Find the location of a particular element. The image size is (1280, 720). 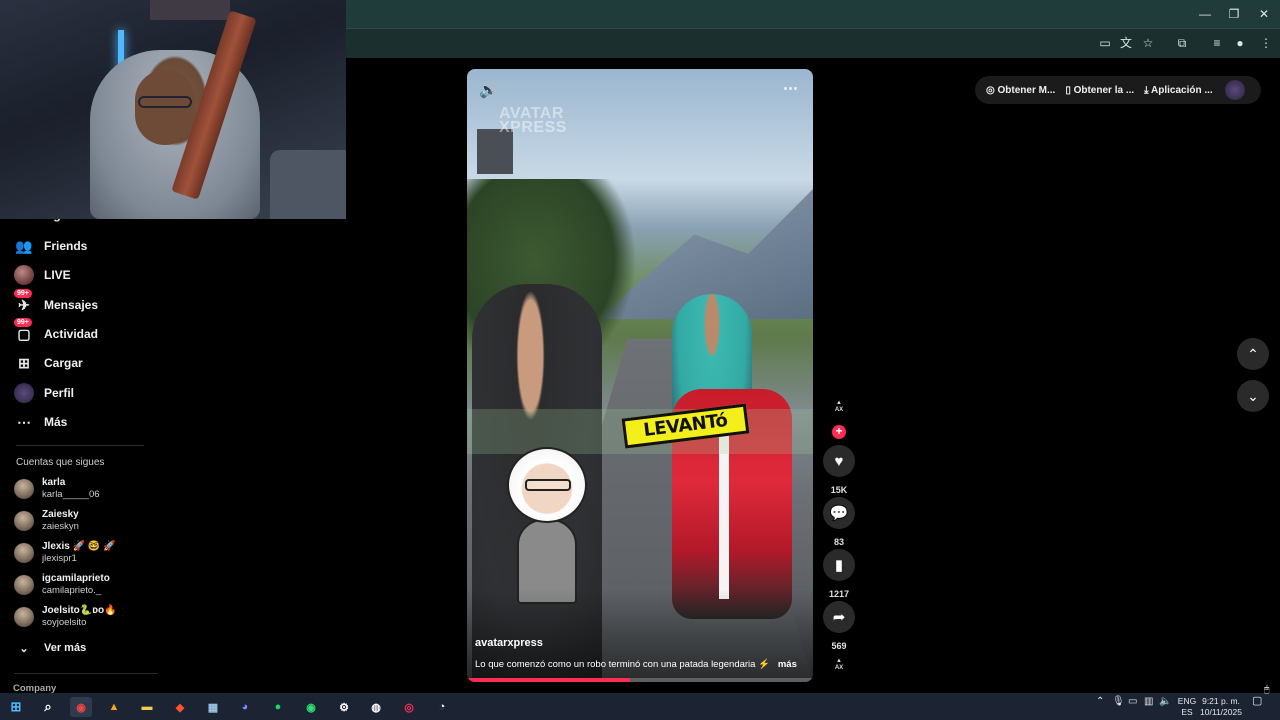

bookmark-icon: ▮ is located at coordinates (839, 565).